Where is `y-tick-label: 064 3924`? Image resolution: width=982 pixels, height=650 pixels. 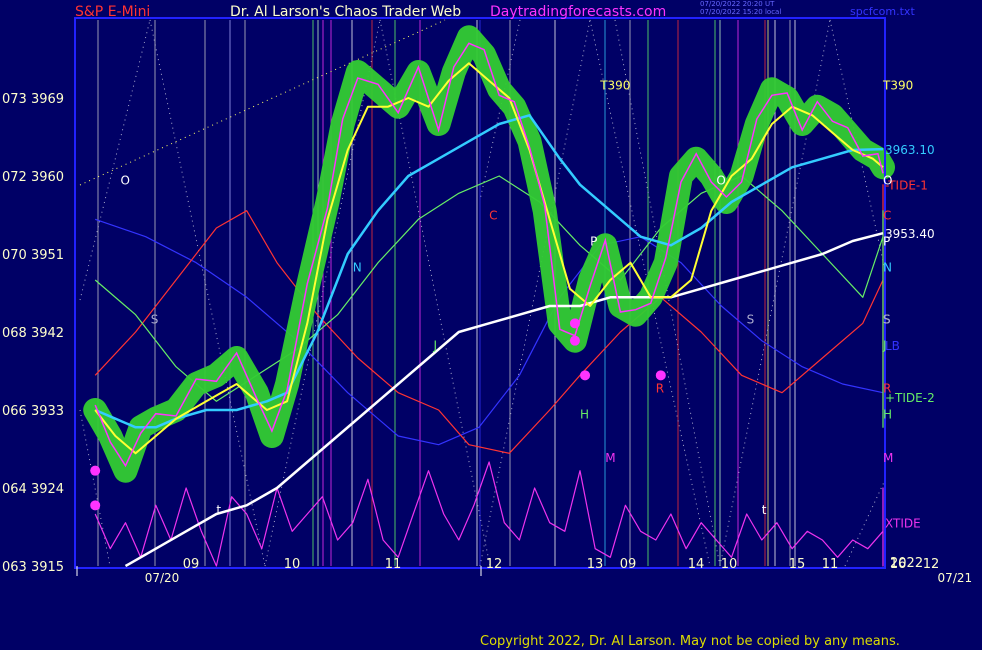 y-tick-label: 064 3924 is located at coordinates (33, 489).